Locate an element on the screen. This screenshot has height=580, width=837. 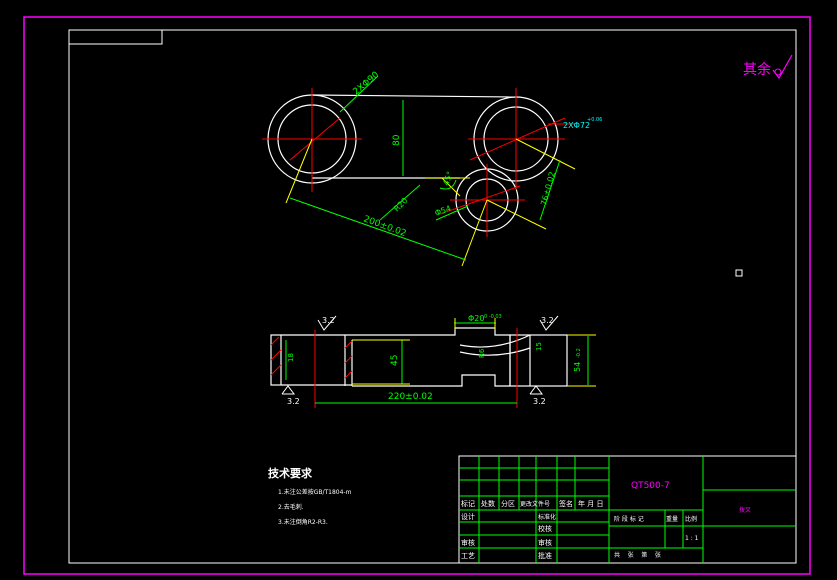
svg-text: 技术要求 is located at coordinates (290, 473).